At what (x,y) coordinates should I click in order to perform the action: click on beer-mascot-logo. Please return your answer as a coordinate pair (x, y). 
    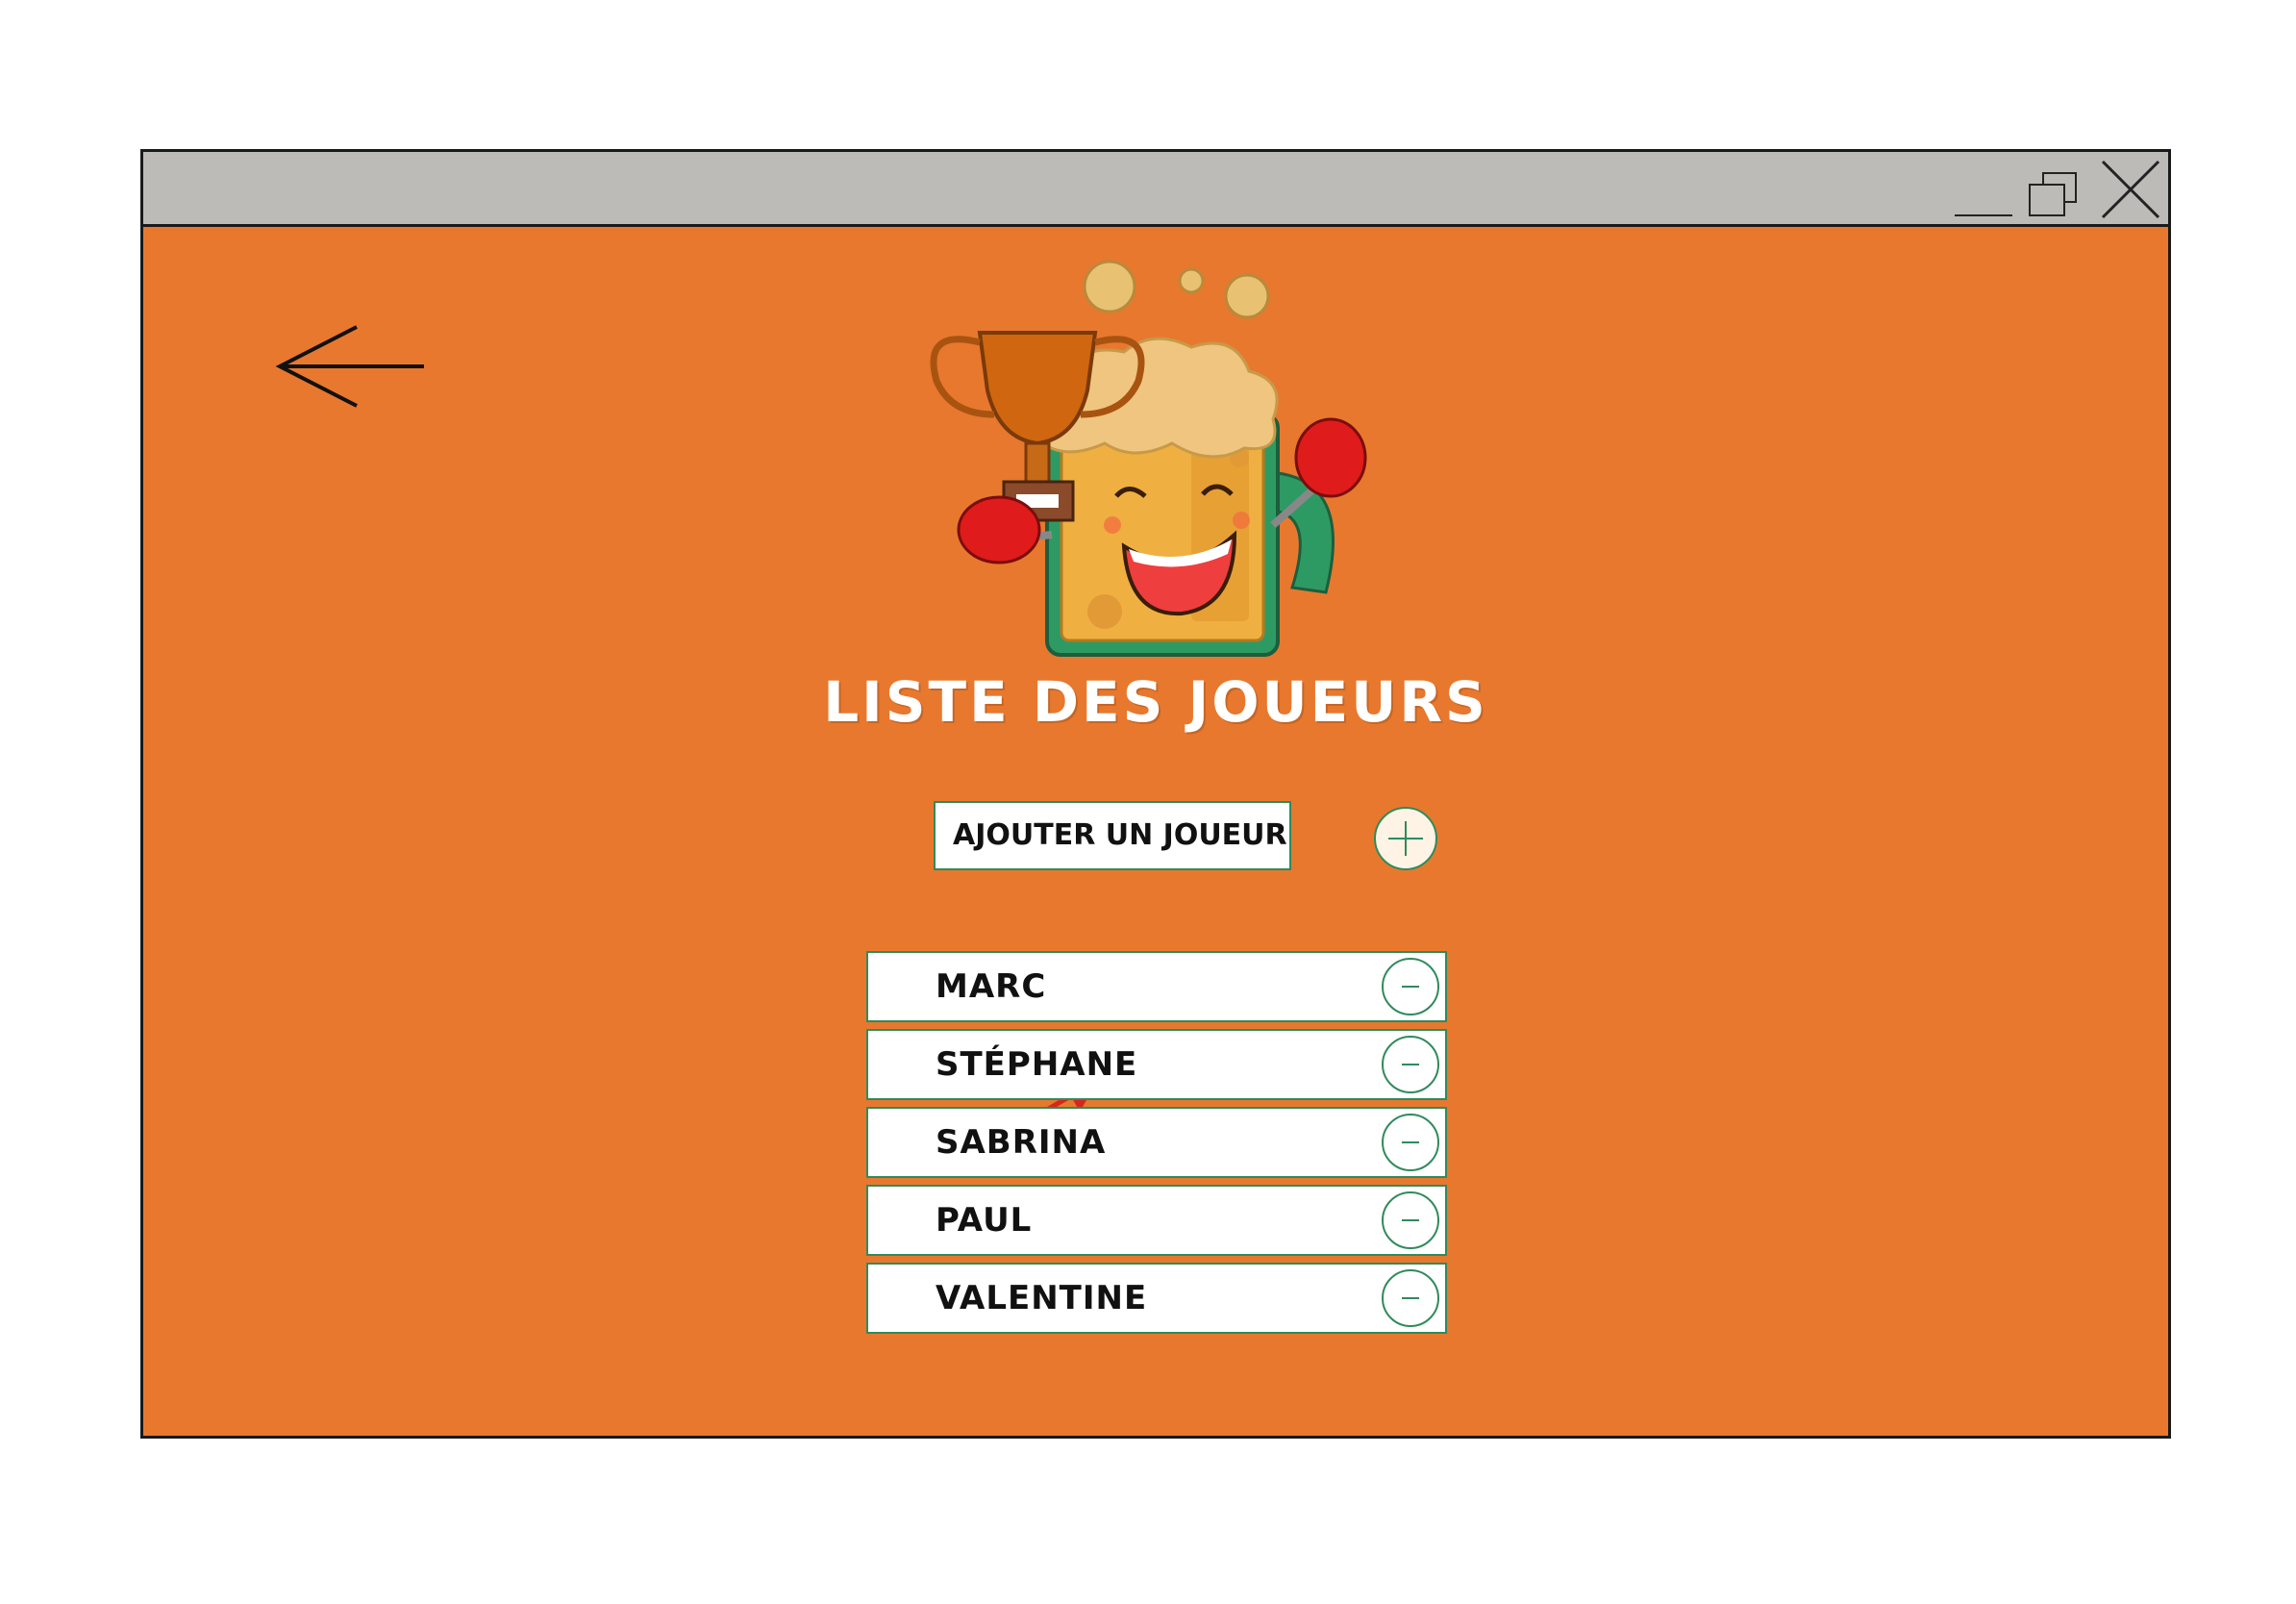
    Looking at the image, I should click on (1148, 458).